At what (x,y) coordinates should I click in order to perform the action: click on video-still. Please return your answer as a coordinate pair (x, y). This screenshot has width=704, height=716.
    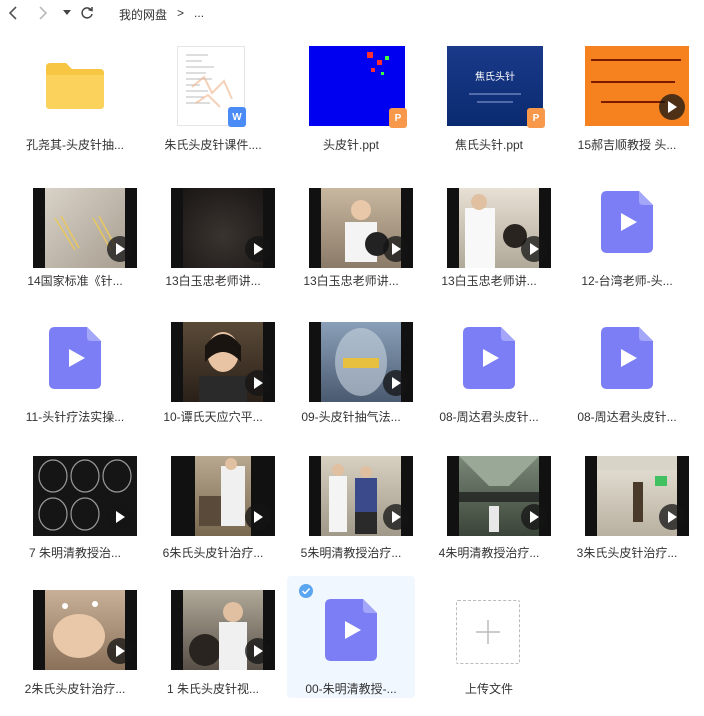
    Looking at the image, I should click on (223, 496).